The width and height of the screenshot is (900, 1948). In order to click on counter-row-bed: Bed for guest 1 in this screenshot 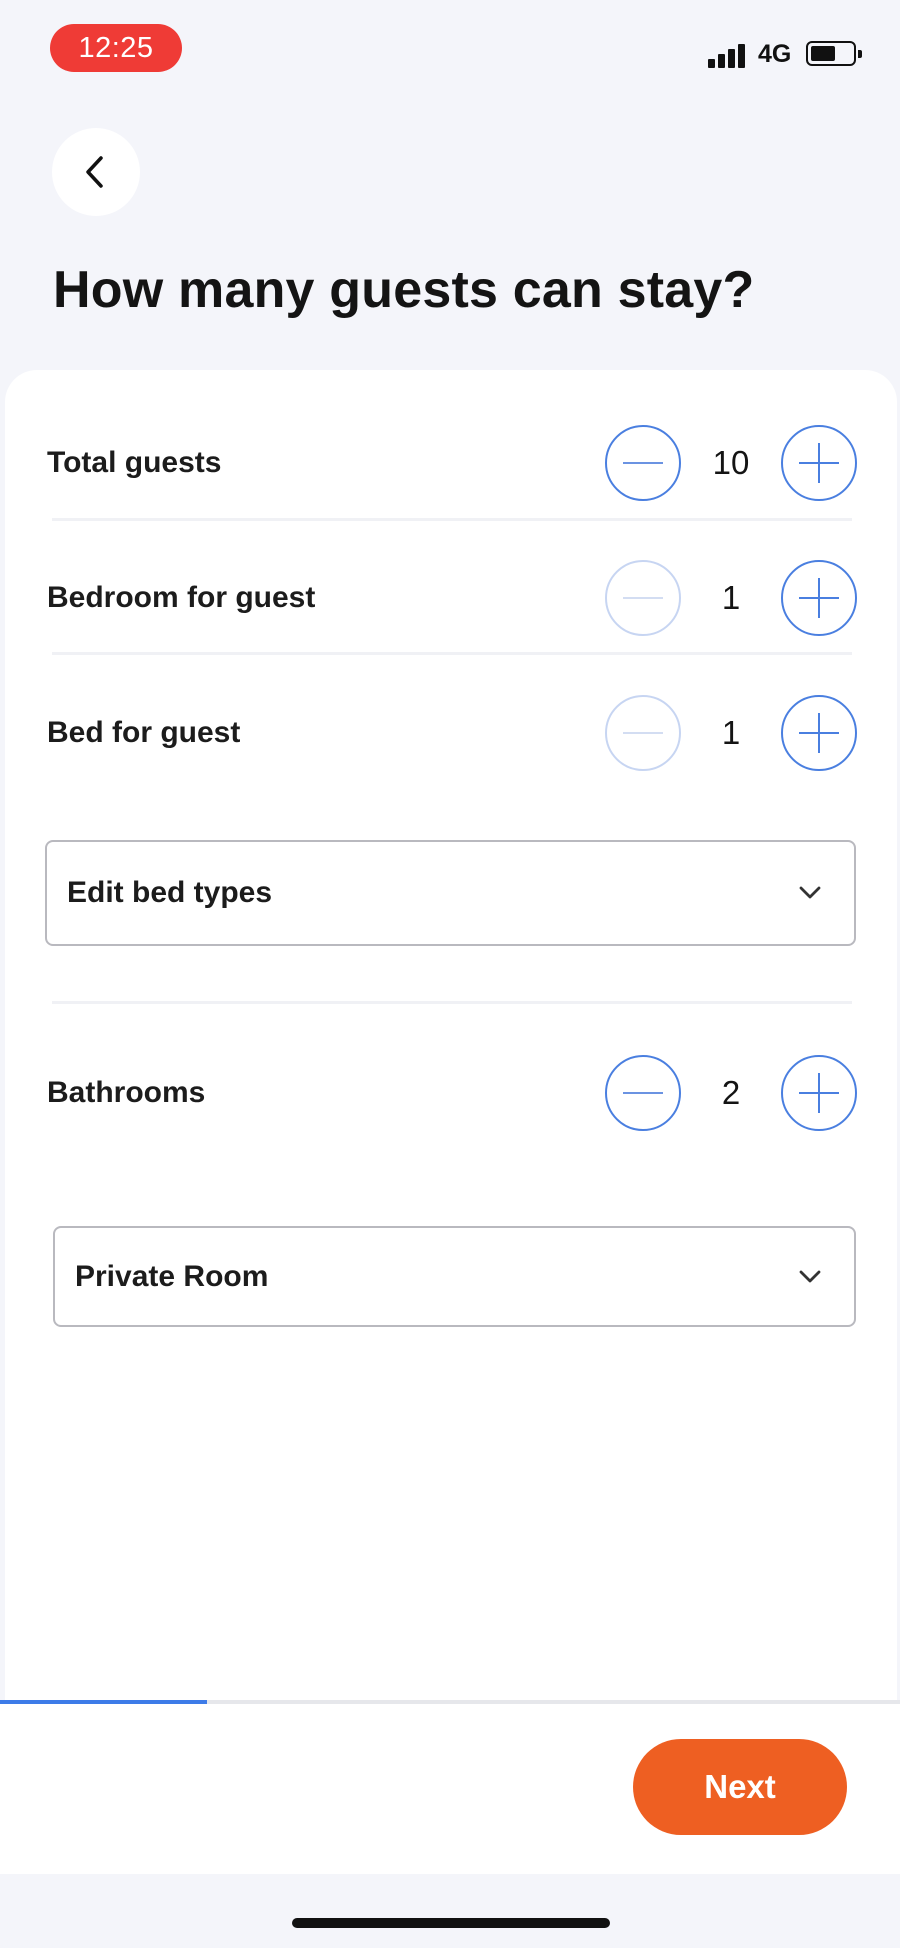, I will do `click(452, 733)`.